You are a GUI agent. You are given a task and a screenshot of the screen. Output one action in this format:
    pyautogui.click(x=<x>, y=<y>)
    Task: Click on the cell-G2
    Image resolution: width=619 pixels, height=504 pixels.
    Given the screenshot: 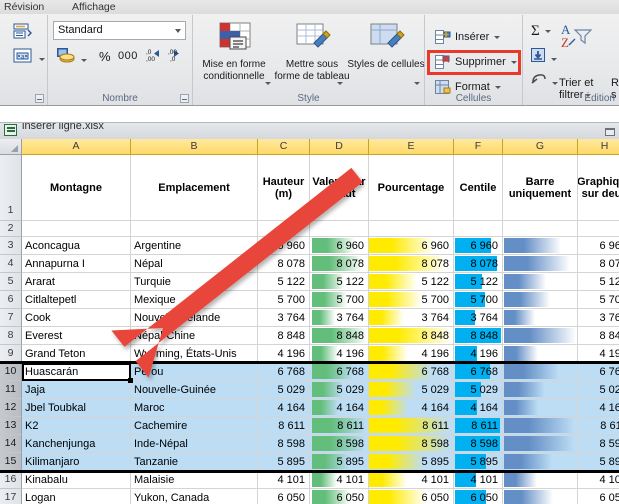 What is the action you would take?
    pyautogui.click(x=540, y=229)
    